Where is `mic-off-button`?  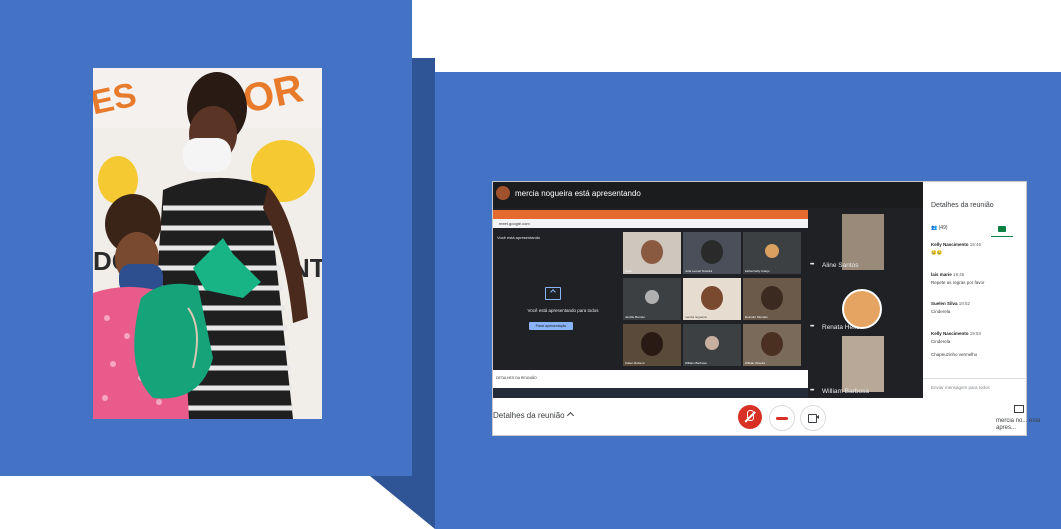 mic-off-button is located at coordinates (750, 417).